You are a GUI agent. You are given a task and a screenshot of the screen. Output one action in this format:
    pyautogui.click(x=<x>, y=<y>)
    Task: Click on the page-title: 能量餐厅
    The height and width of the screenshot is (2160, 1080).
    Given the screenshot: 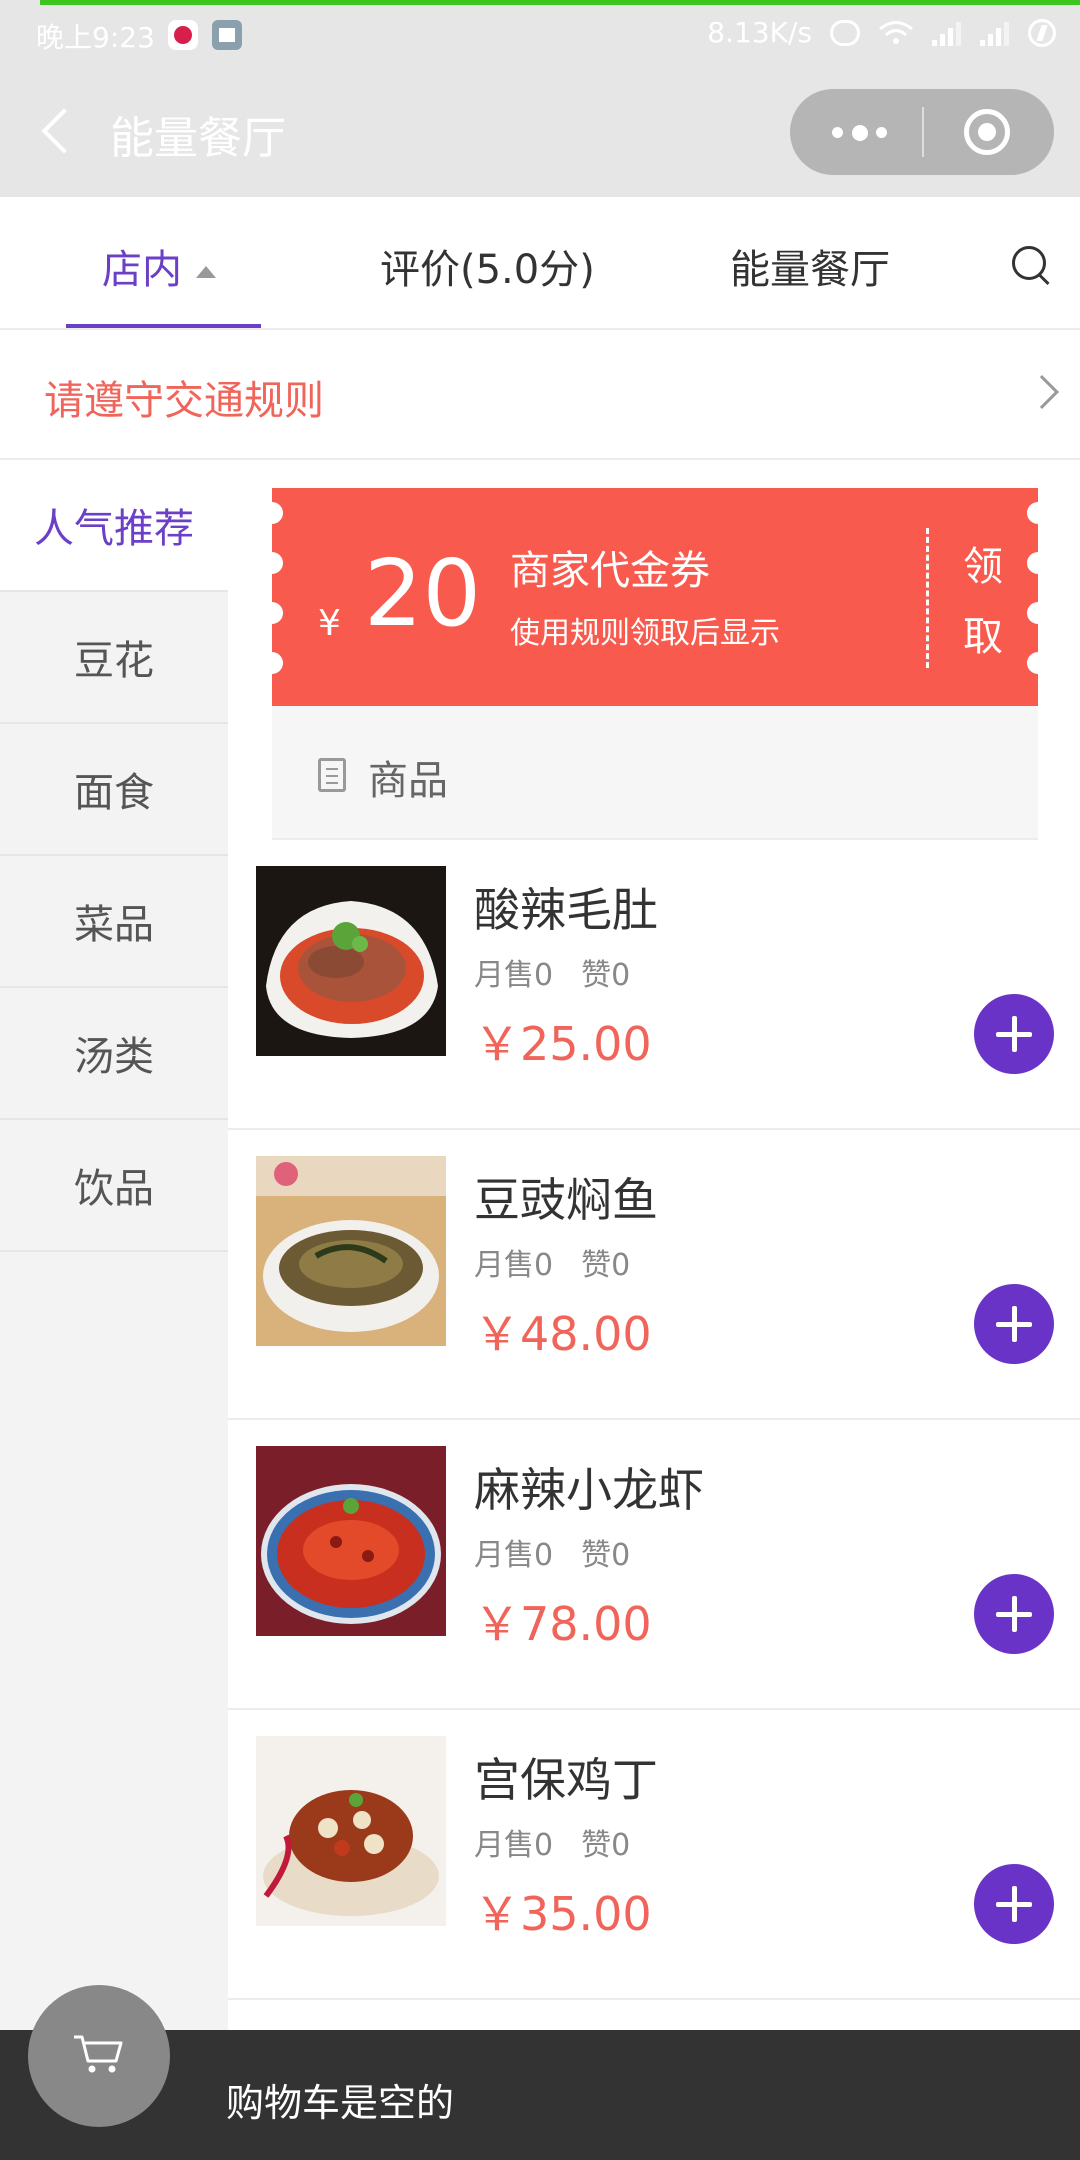 What is the action you would take?
    pyautogui.click(x=198, y=138)
    